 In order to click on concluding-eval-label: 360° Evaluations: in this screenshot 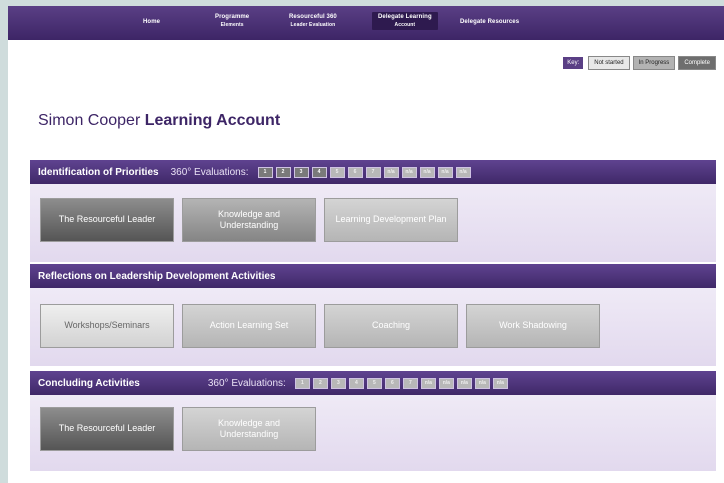, I will do `click(246, 383)`.